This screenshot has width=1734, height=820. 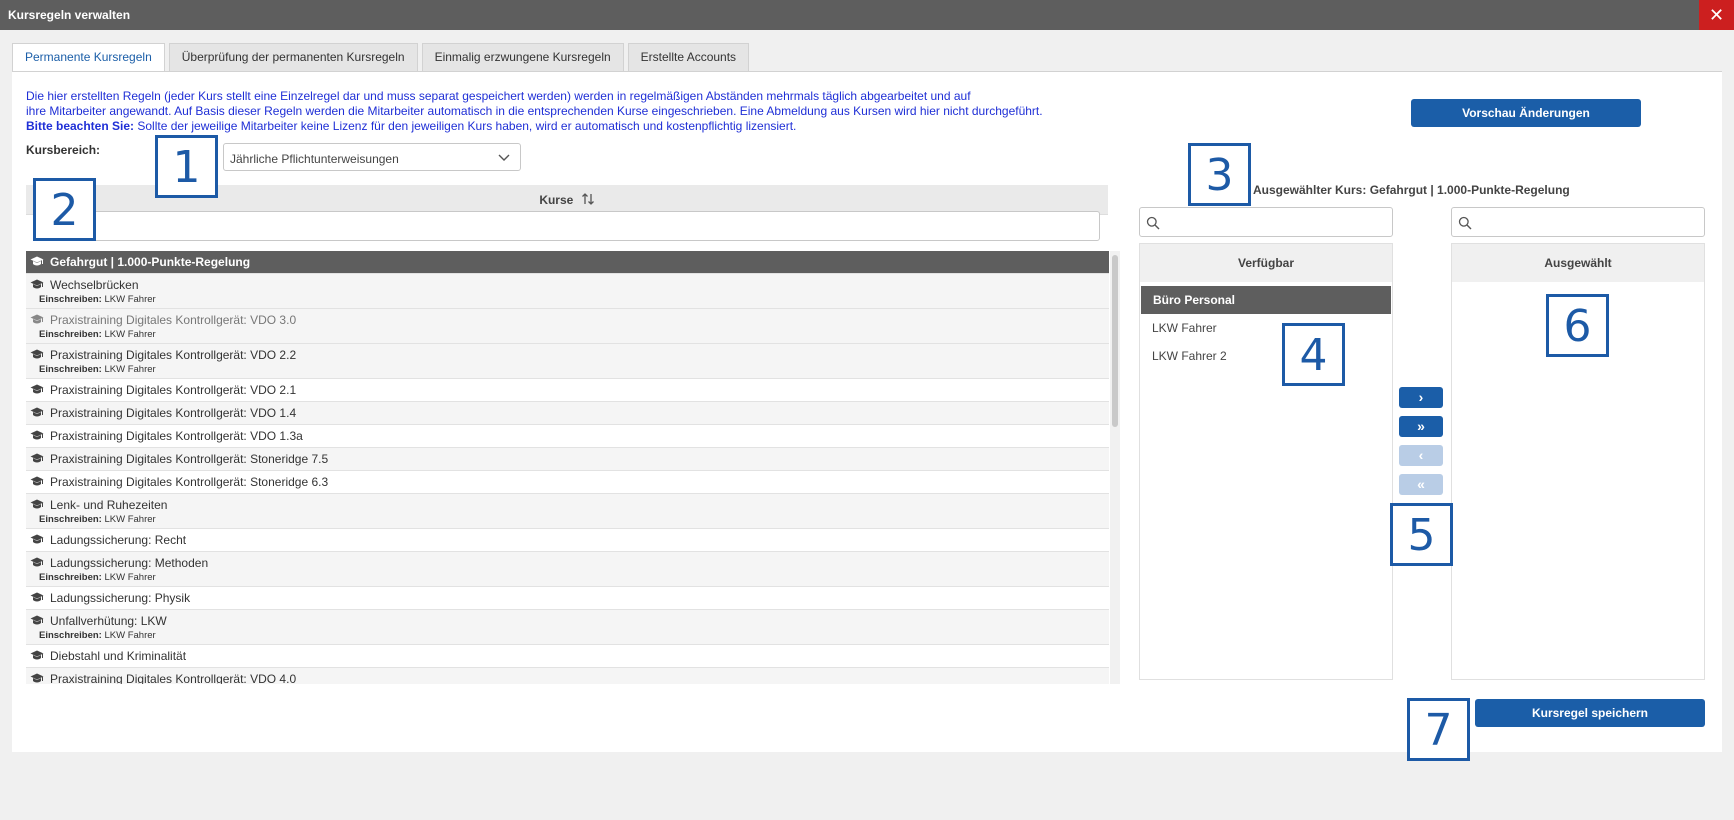 I want to click on courses-scrollbar-thumb, so click(x=1115, y=341).